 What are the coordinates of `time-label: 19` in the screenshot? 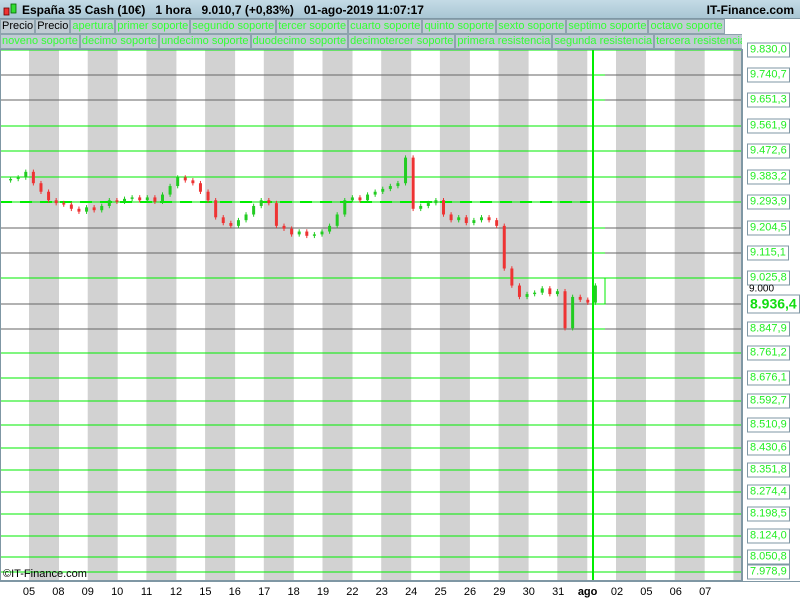 It's located at (323, 592).